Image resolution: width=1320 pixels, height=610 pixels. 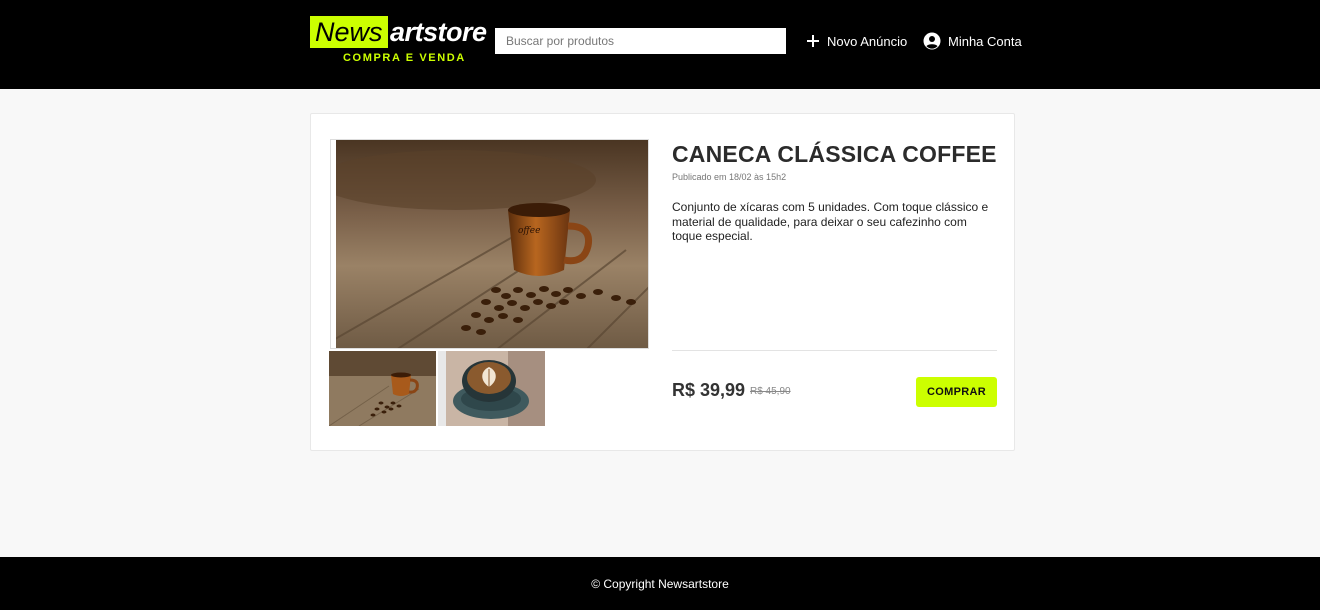 I want to click on logo: News artstore COMPRA E VENDA, so click(x=400, y=42).